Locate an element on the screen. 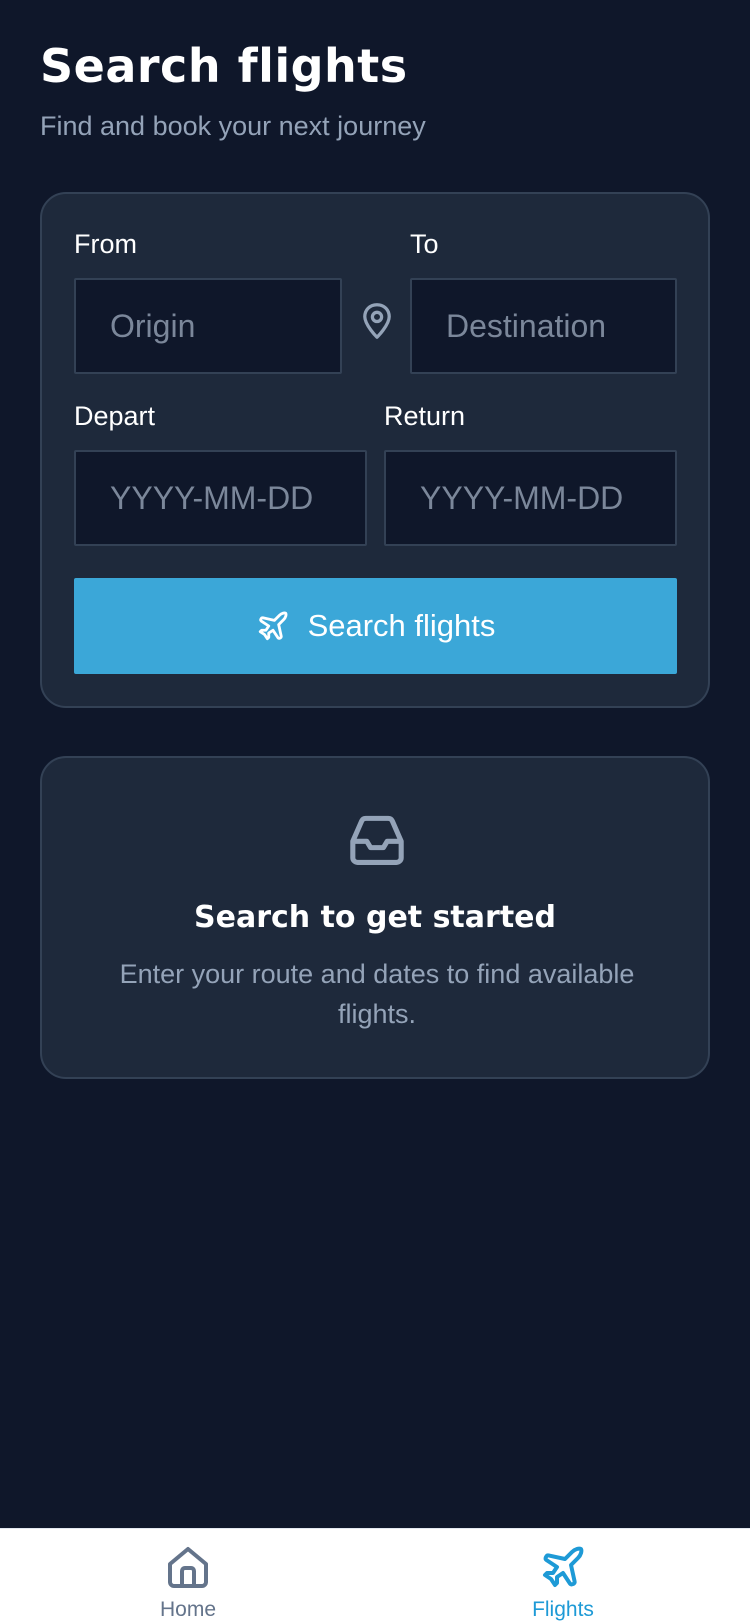 The image size is (750, 1624). return-date-input is located at coordinates (530, 498).